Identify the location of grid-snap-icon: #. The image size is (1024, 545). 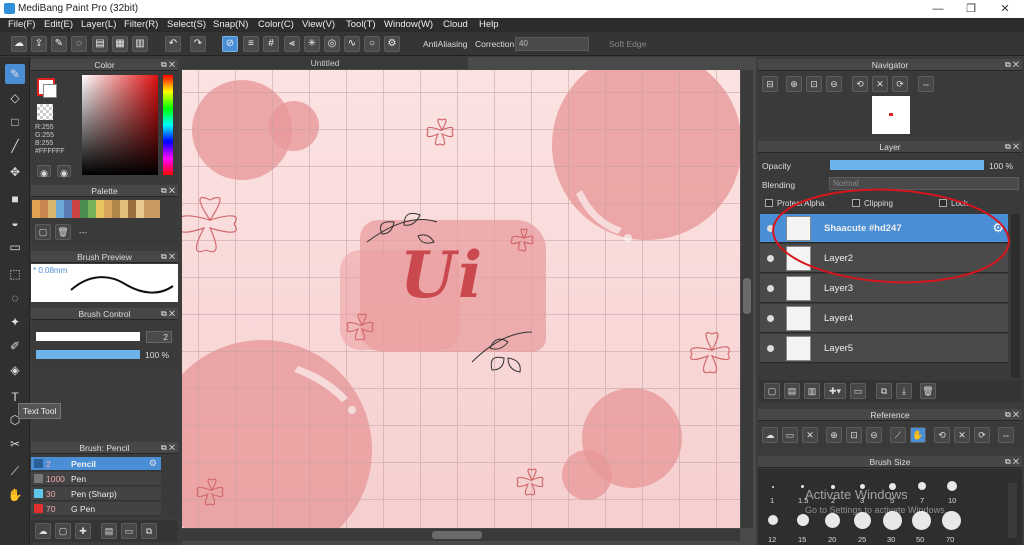
(271, 44).